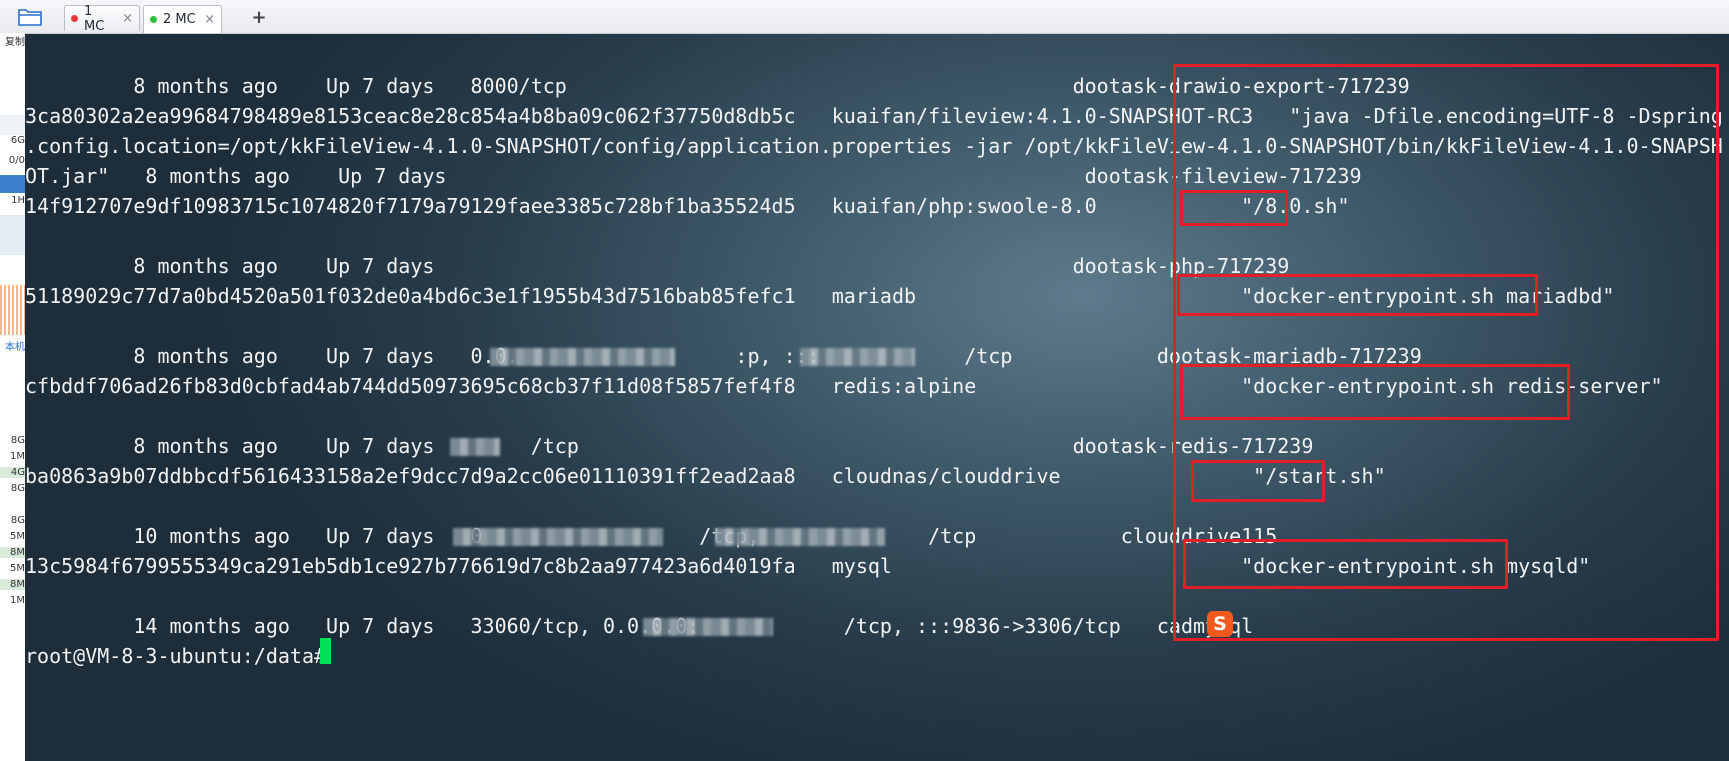 This screenshot has width=1729, height=761. Describe the element at coordinates (1220, 624) in the screenshot. I see `ime-indicator-icon: S` at that location.